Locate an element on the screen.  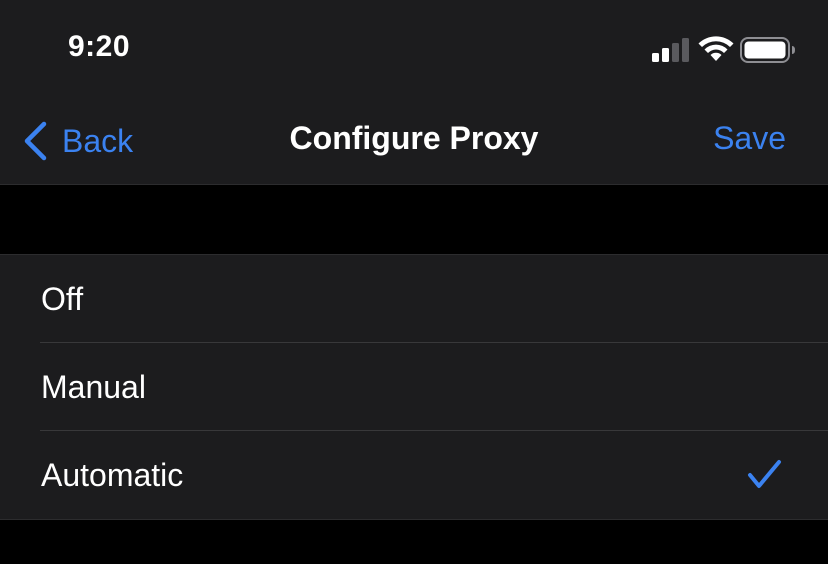
battery-icon is located at coordinates (767, 50).